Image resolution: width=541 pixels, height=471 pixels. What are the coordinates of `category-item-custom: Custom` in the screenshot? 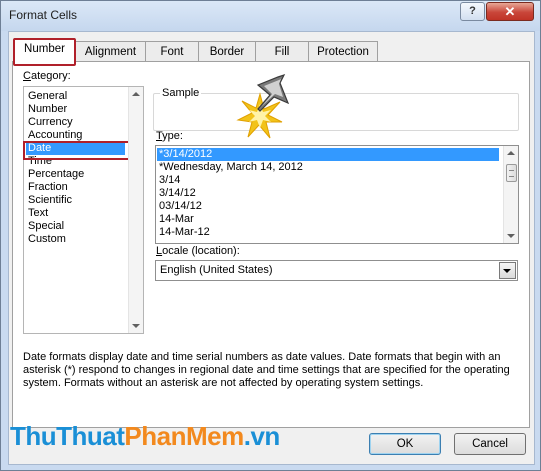 It's located at (47, 239).